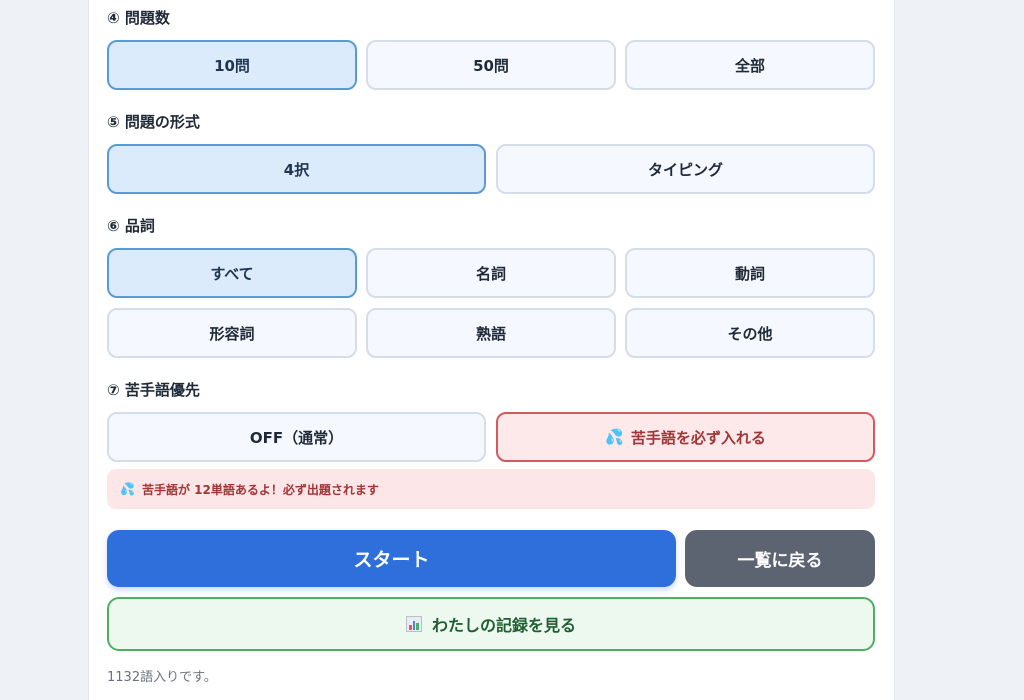  What do you see at coordinates (296, 437) in the screenshot?
I see `weak-option-off: OFF（通常）` at bounding box center [296, 437].